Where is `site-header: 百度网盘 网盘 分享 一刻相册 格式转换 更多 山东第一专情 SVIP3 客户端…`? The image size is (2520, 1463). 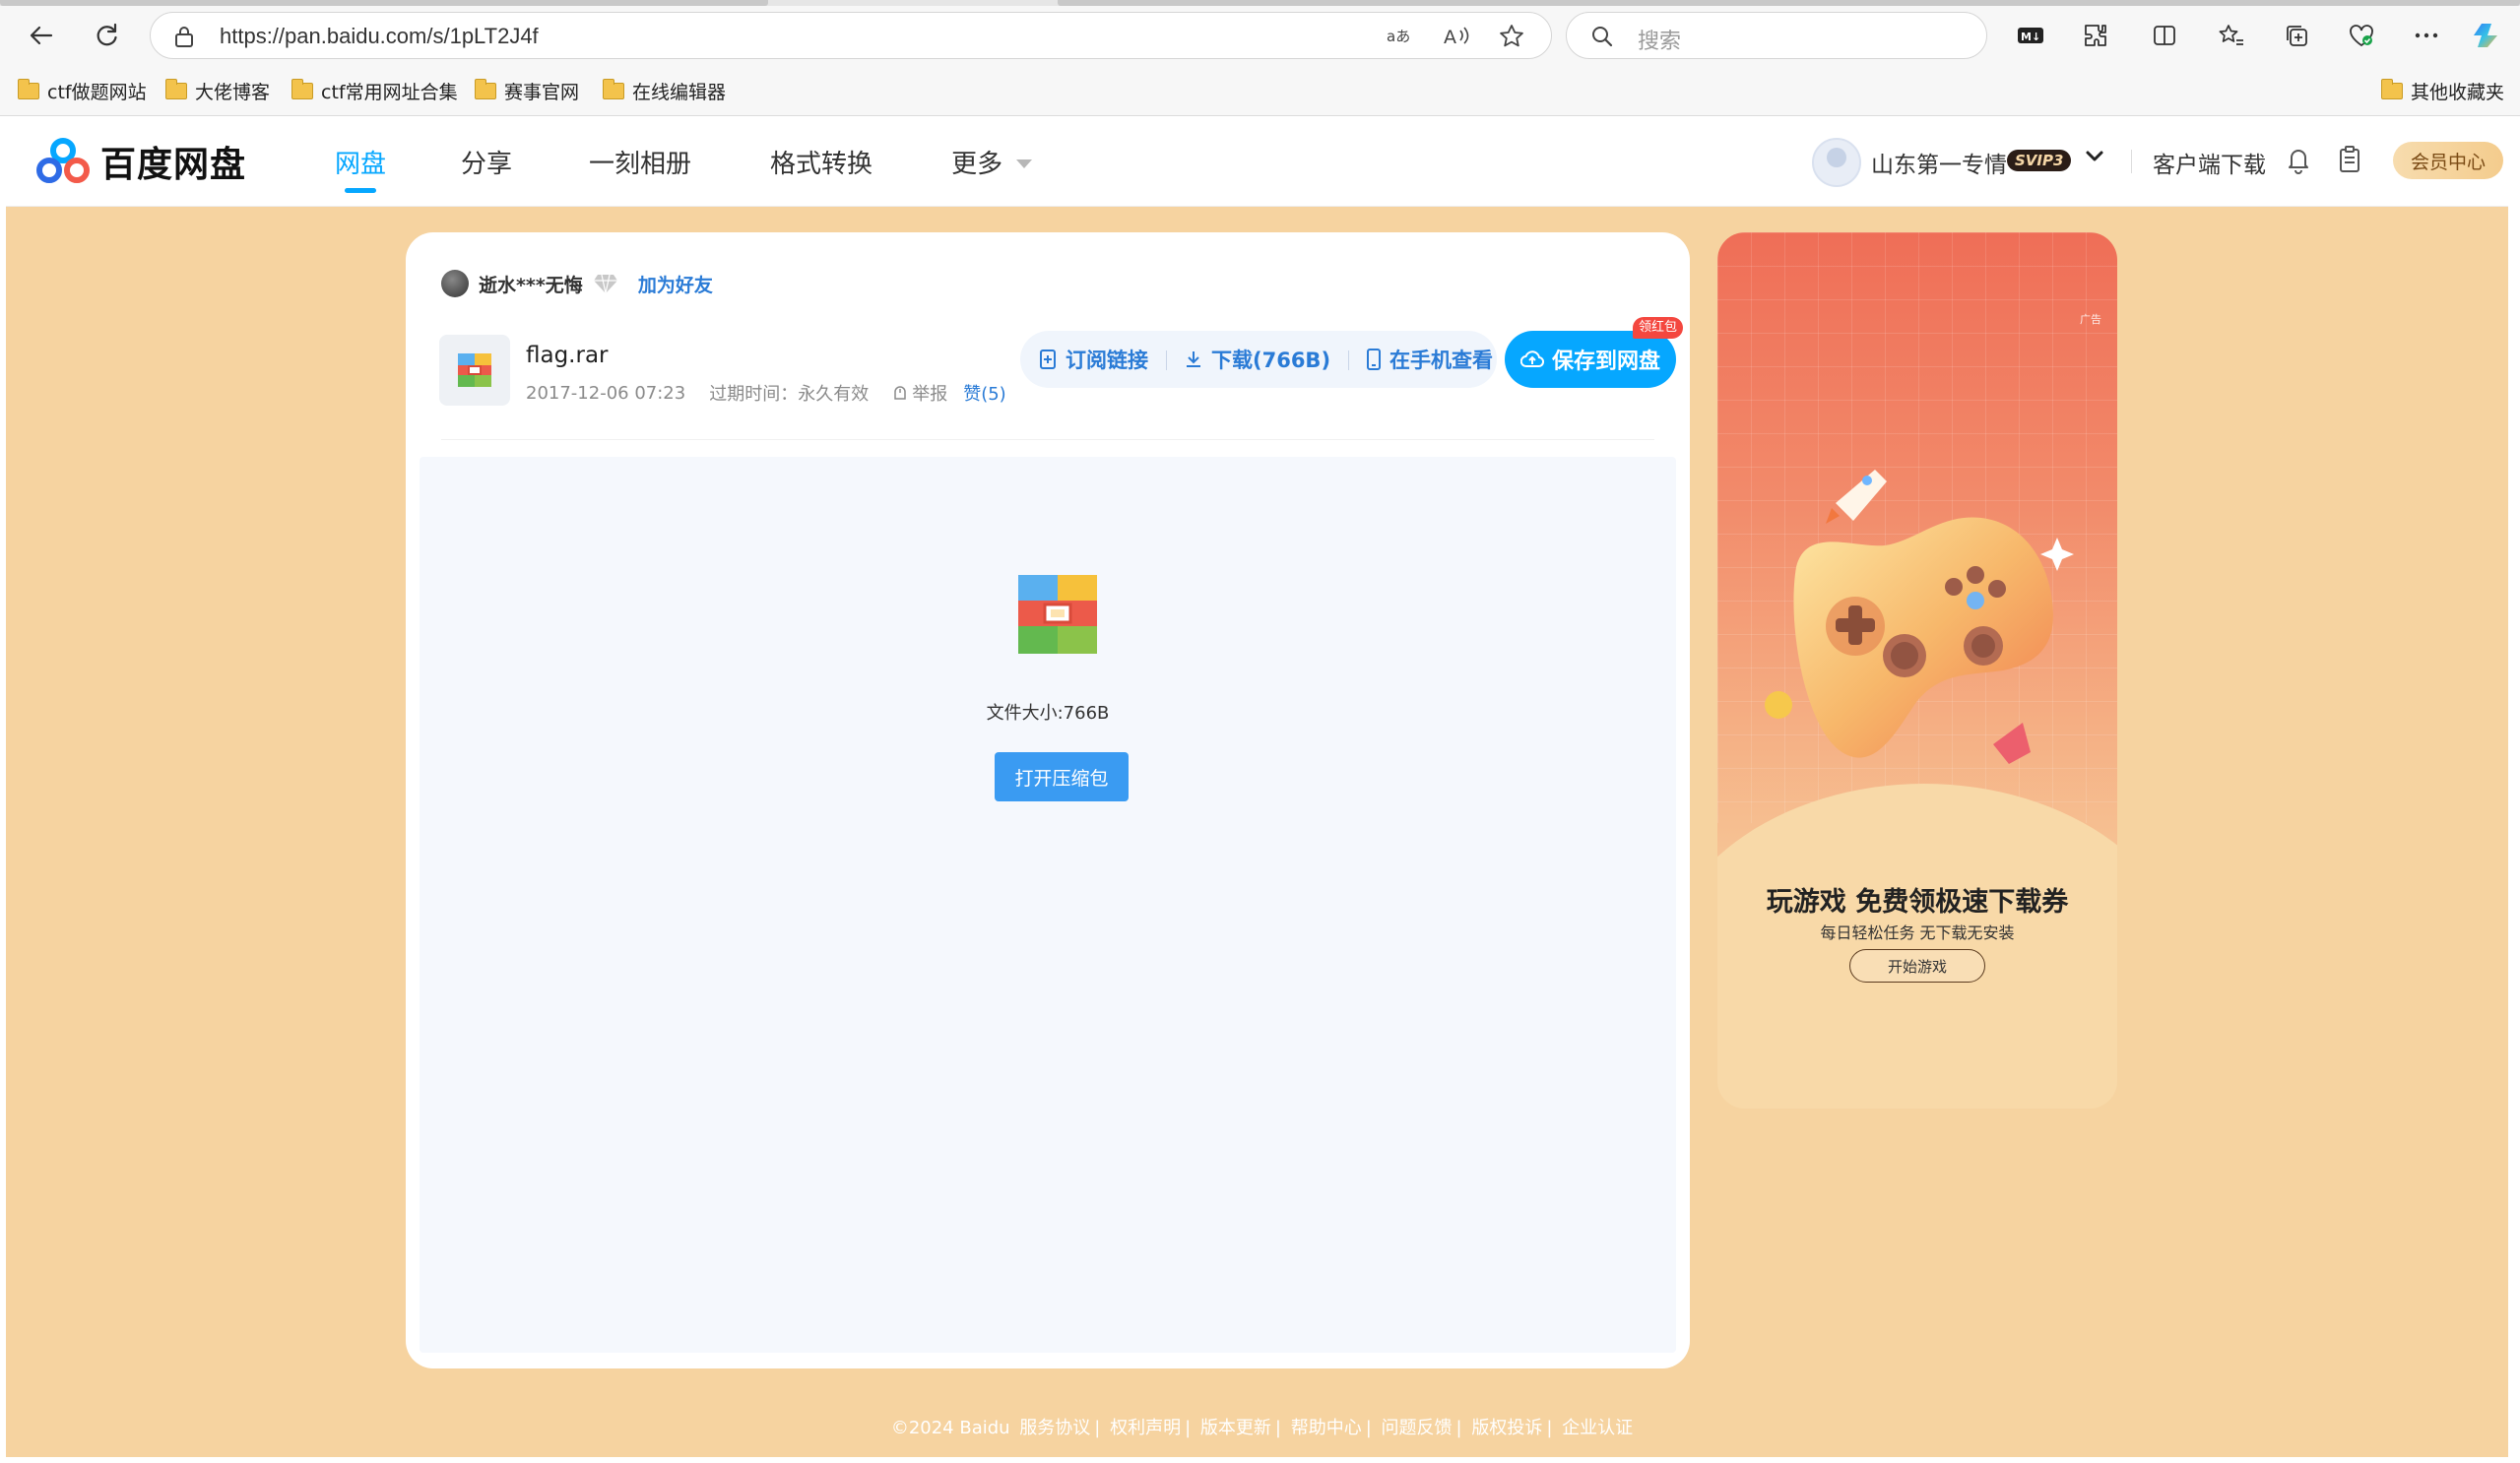
site-header: 百度网盘 网盘 分享 一刻相册 格式转换 更多 山东第一专情 SVIP3 客户端… is located at coordinates (1257, 161).